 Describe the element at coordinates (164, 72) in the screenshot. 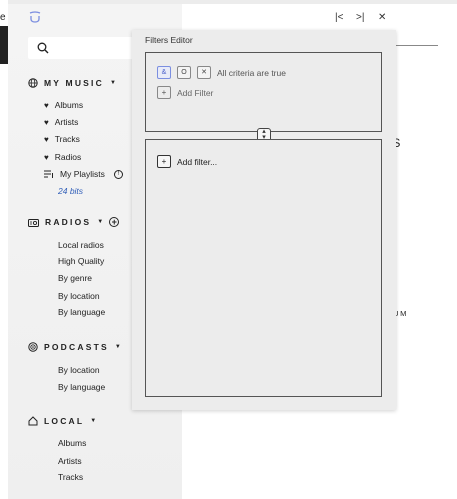

I see `and-button: &` at that location.